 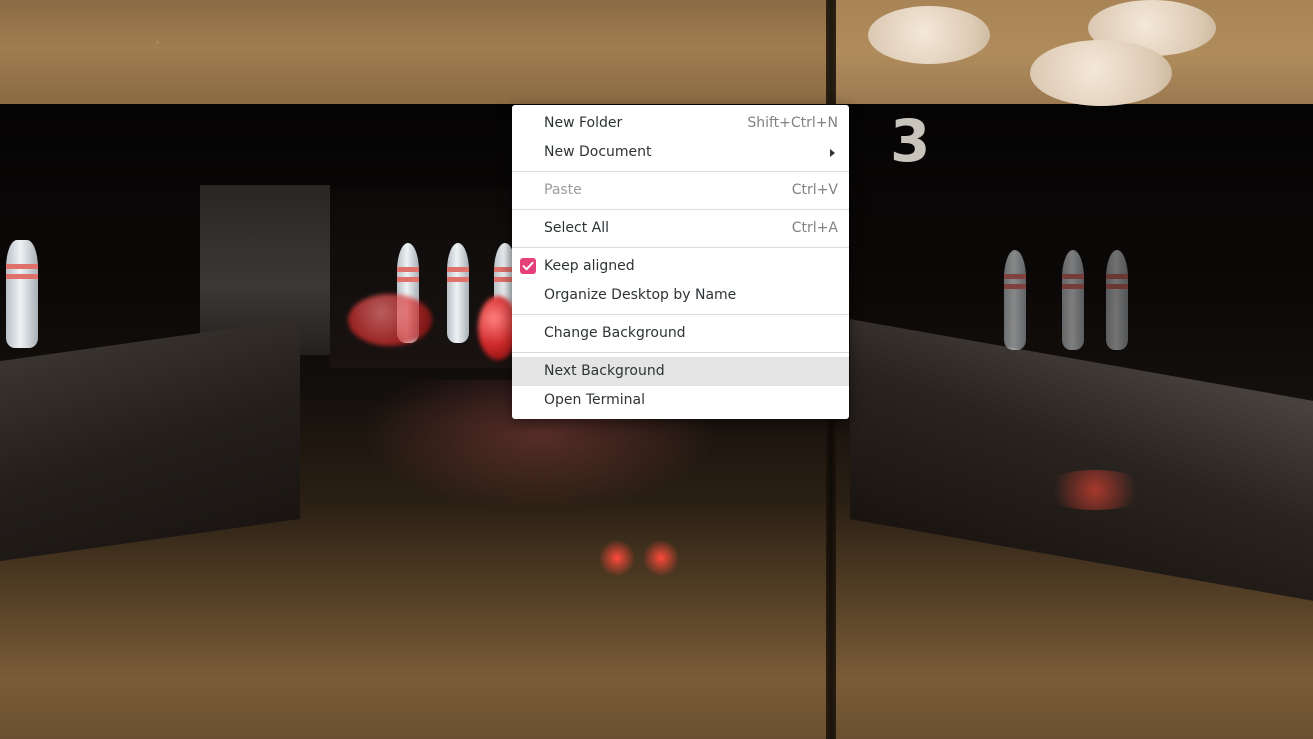 I want to click on menu-item-change-background: Change Background, so click(x=680, y=333).